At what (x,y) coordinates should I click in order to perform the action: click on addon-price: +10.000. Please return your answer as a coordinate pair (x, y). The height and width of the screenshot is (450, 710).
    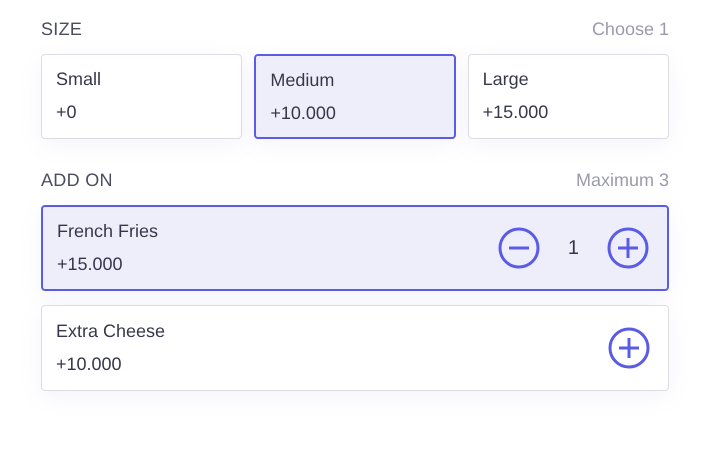
    Looking at the image, I should click on (89, 364).